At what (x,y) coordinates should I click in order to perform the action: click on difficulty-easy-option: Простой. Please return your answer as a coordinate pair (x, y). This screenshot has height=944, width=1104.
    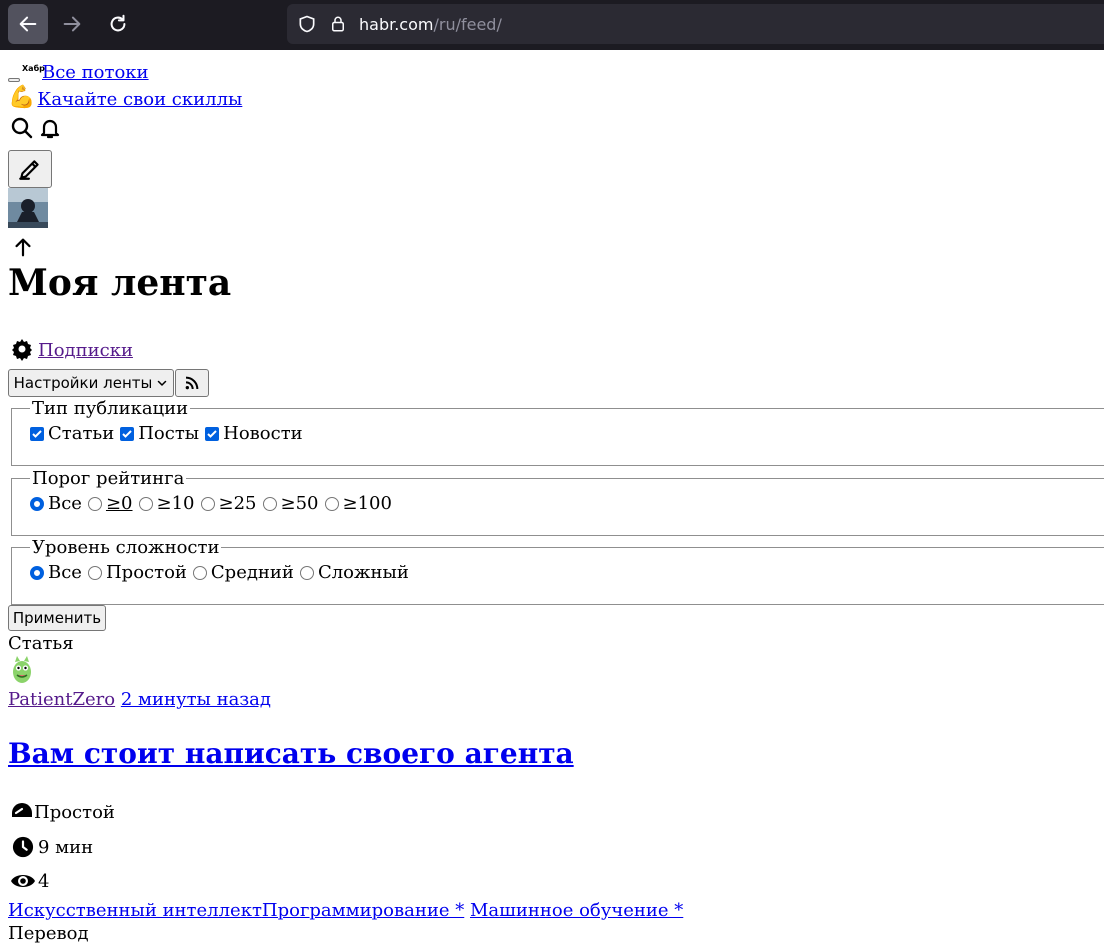
    Looking at the image, I should click on (137, 572).